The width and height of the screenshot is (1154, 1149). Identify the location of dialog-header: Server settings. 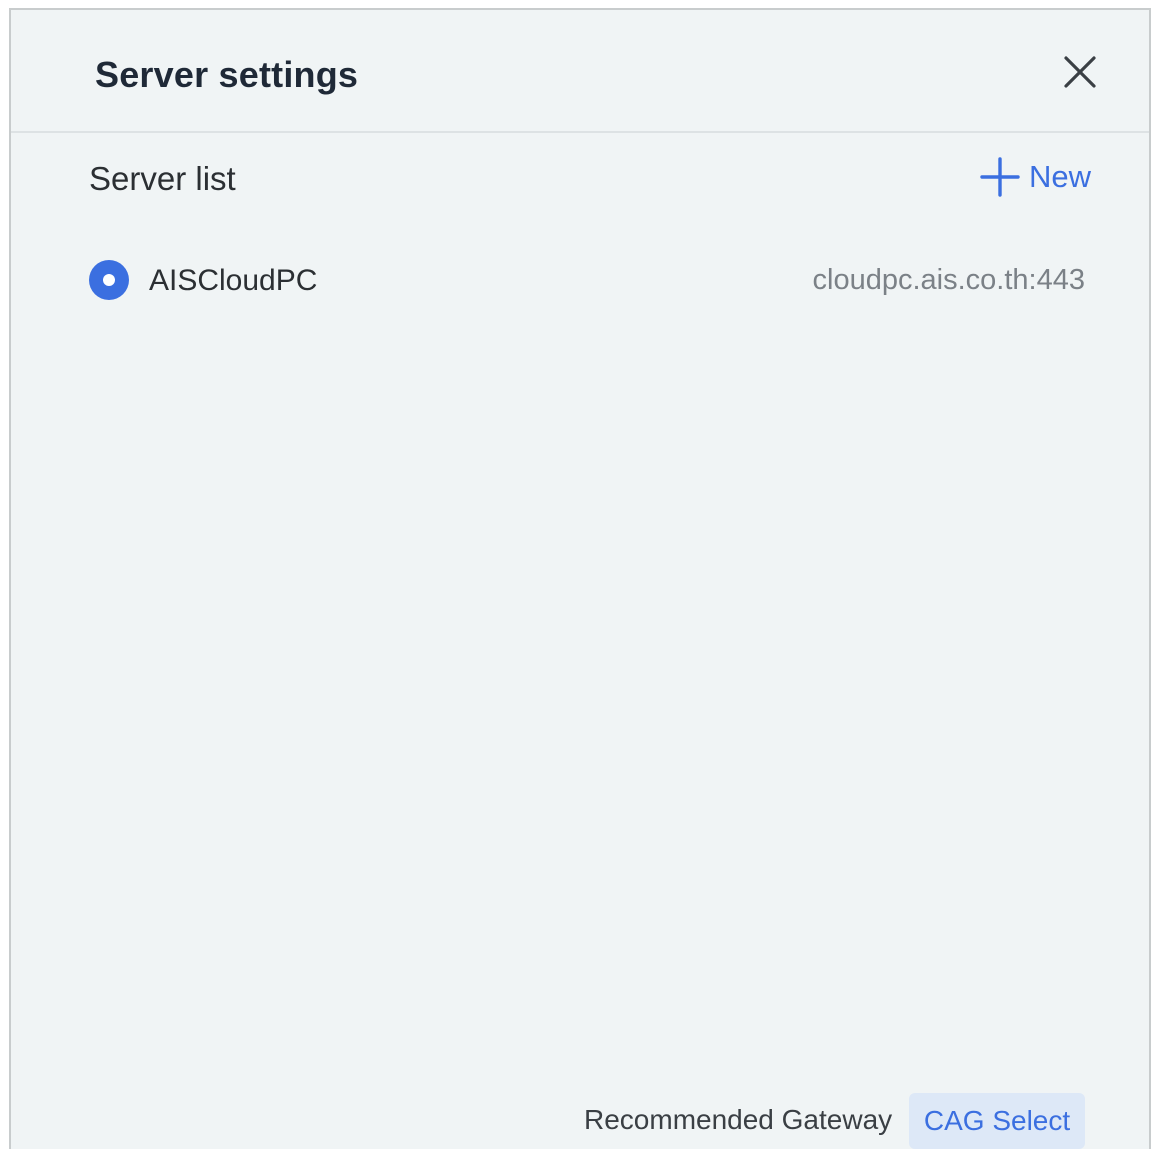
(580, 71).